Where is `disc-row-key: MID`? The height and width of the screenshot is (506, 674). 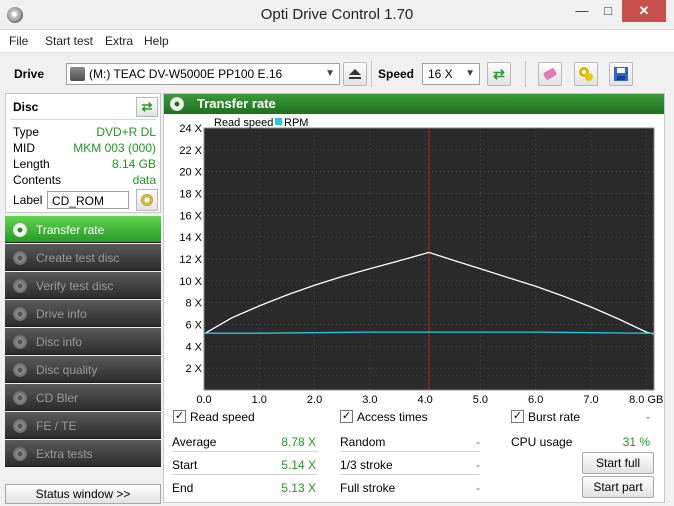
disc-row-key: MID is located at coordinates (24, 148).